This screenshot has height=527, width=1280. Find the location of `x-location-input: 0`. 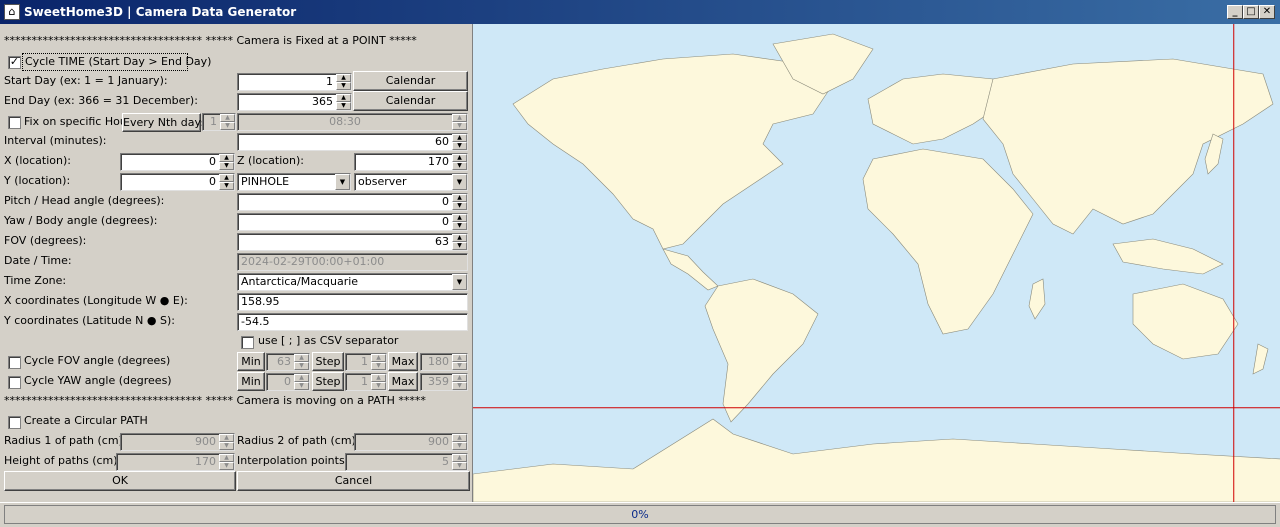

x-location-input: 0 is located at coordinates (177, 162).